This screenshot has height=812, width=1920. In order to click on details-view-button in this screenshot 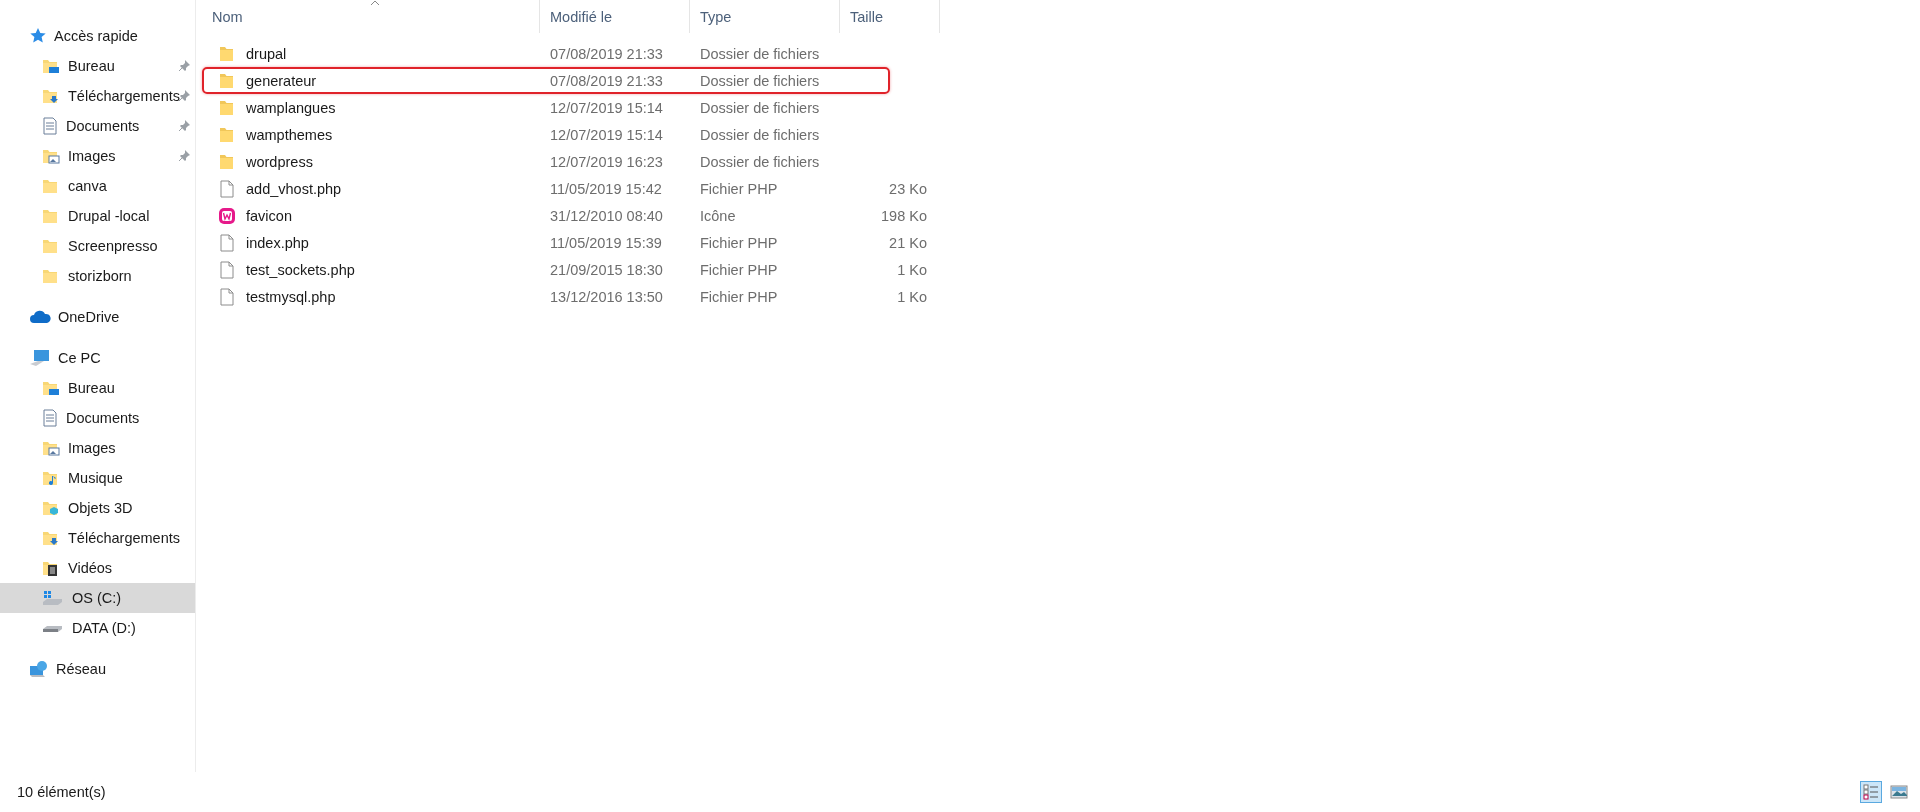, I will do `click(1871, 792)`.